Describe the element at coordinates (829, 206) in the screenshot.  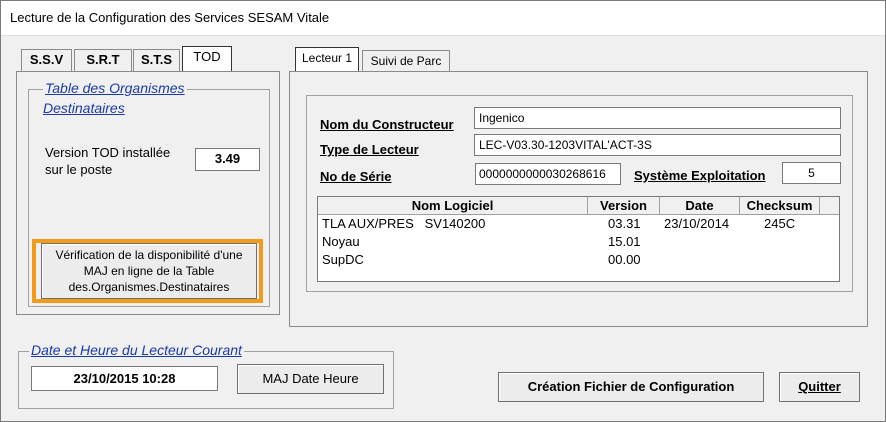
I see `col-header-filler` at that location.